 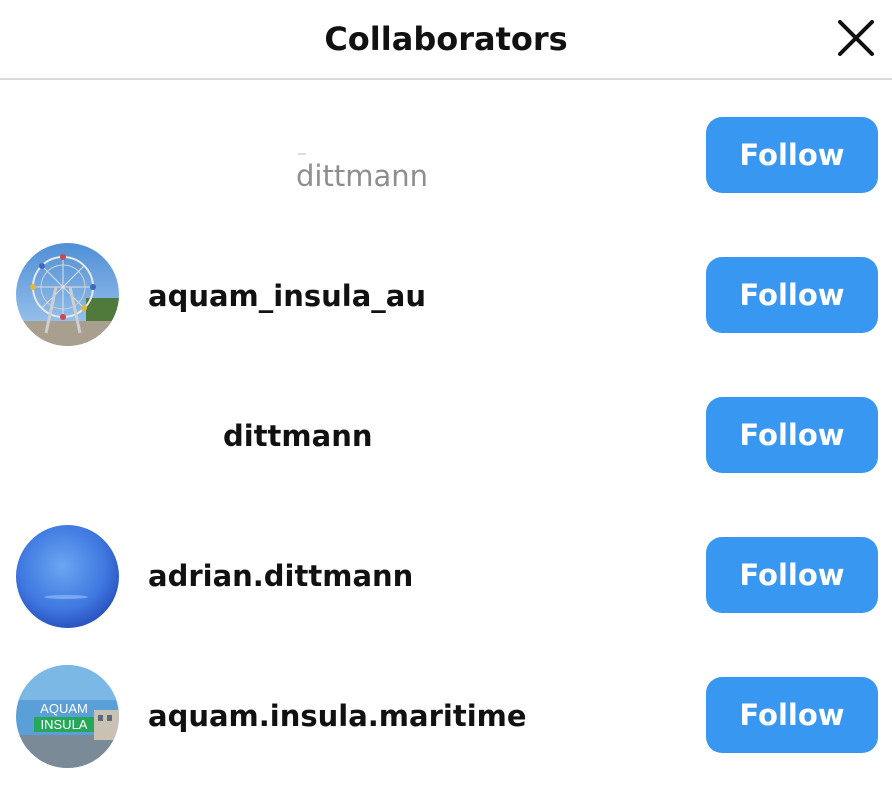 I want to click on svg-text: AQUAM, so click(x=64, y=708).